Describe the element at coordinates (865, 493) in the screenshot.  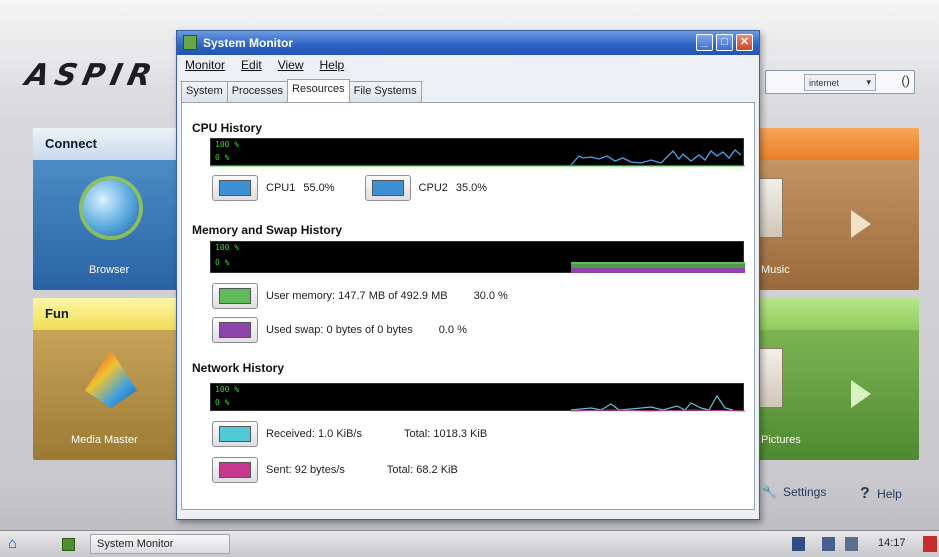
I see `question-icon: ?` at that location.